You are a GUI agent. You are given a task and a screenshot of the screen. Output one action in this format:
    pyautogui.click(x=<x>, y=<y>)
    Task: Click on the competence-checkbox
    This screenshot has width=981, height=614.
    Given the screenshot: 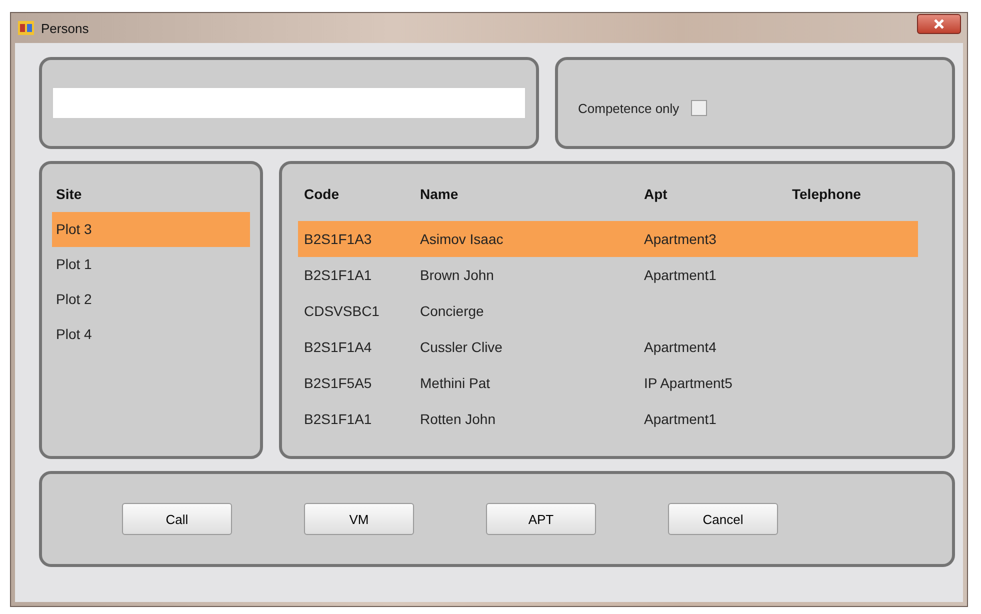 What is the action you would take?
    pyautogui.click(x=699, y=108)
    